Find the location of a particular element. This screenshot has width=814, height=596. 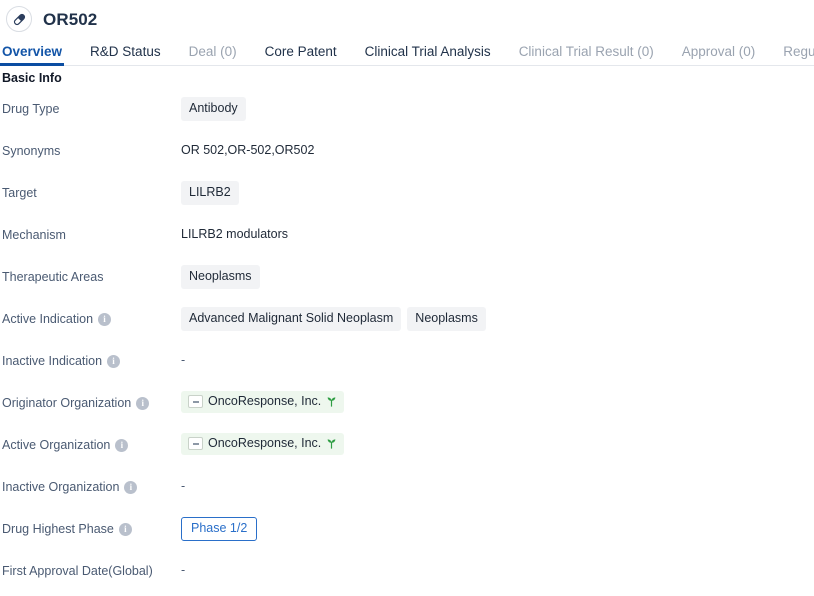

chip-originator-organization: OncoResponse, Inc. is located at coordinates (263, 402).